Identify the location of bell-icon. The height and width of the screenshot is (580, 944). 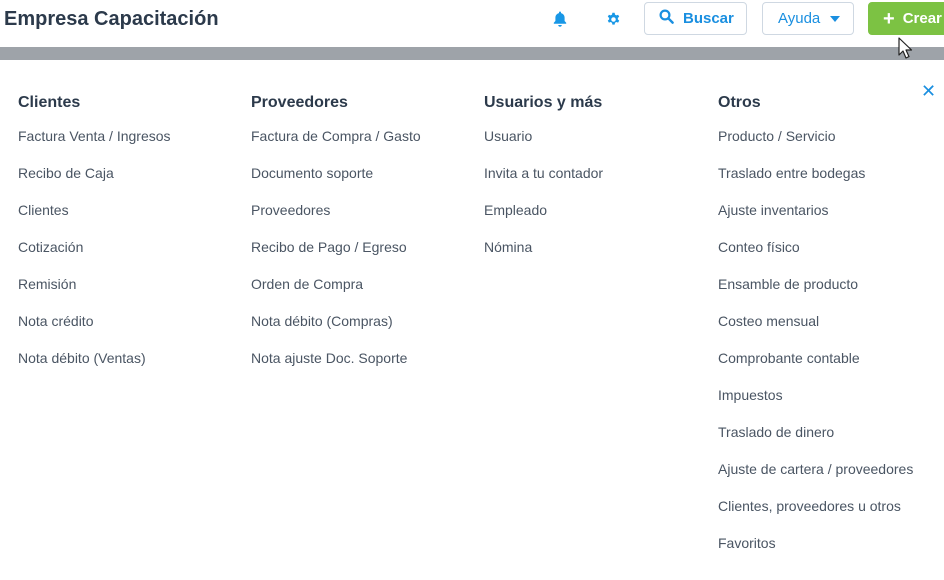
(560, 19).